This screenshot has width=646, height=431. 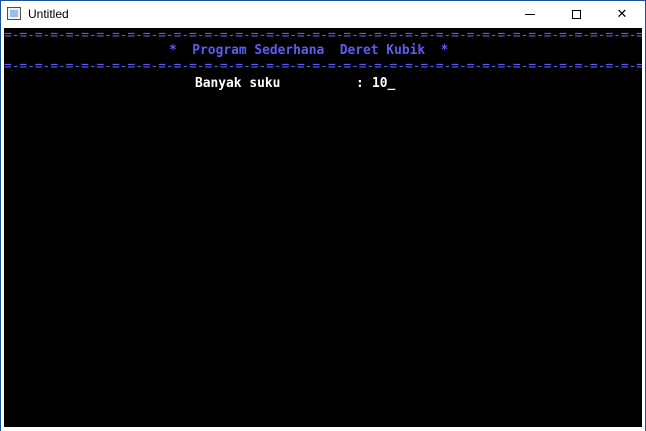 What do you see at coordinates (238, 83) in the screenshot?
I see `prompt-label: Banyak suku` at bounding box center [238, 83].